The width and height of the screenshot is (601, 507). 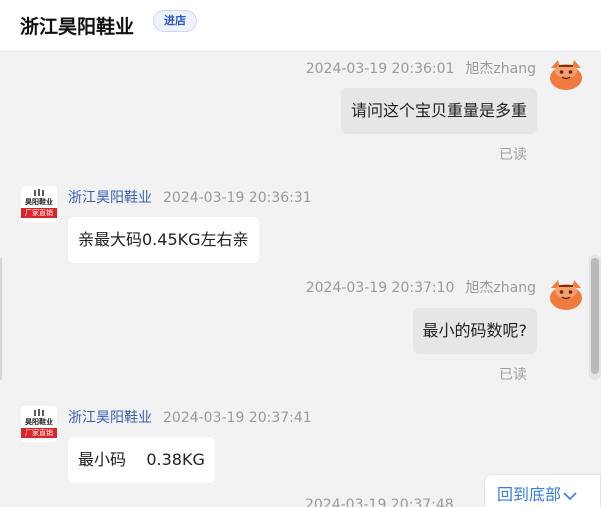 I want to click on message-meta: 2024-03-19 20:36:01 旭杰zhang, so click(x=421, y=68).